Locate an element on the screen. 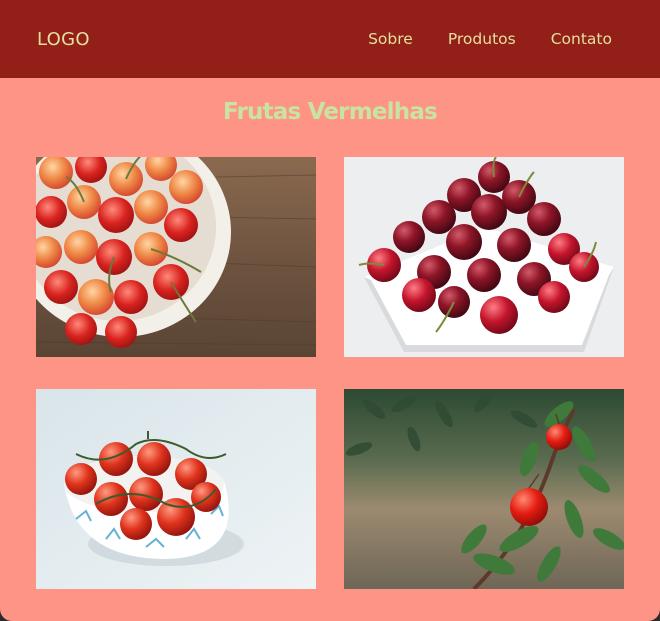 The image size is (660, 621). nav-link-sobre: Sobre is located at coordinates (390, 39).